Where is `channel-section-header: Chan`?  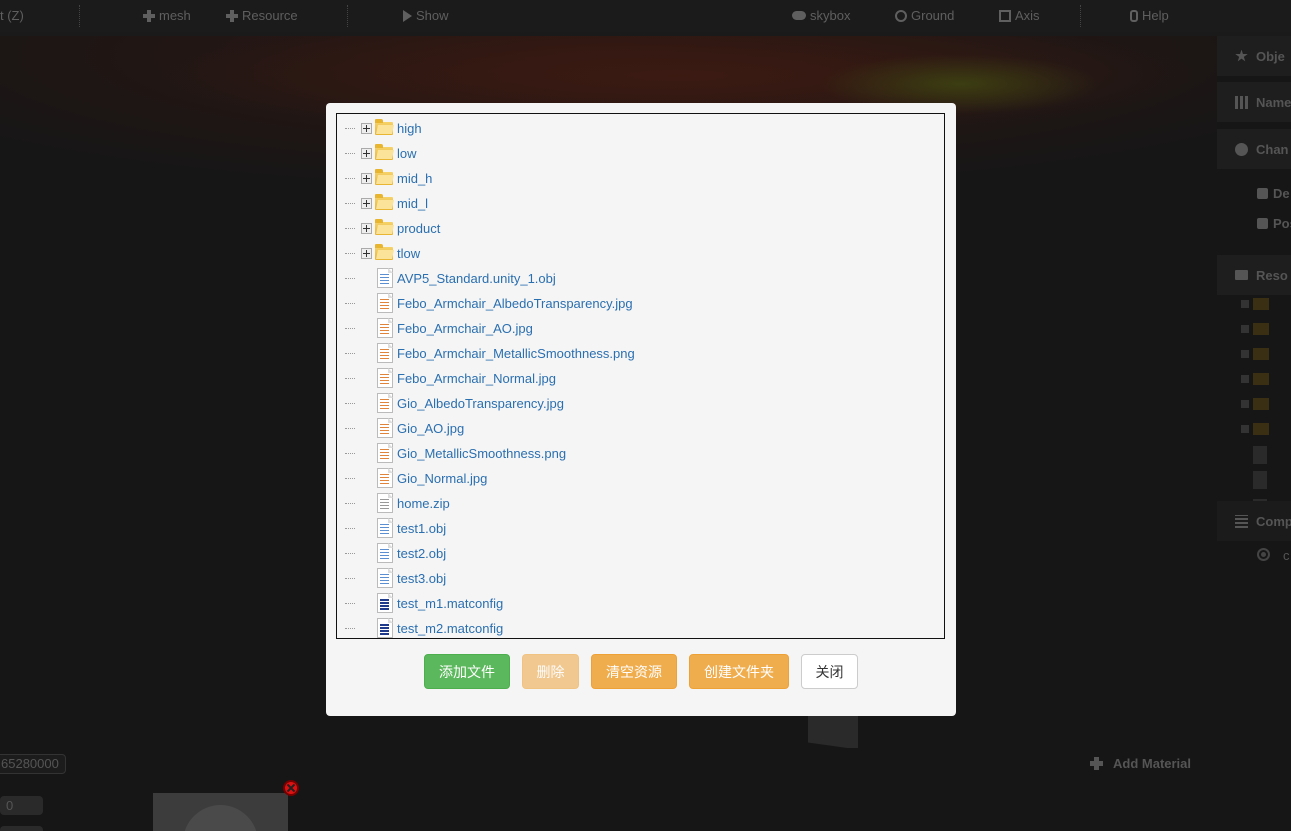 channel-section-header: Chan is located at coordinates (1254, 149).